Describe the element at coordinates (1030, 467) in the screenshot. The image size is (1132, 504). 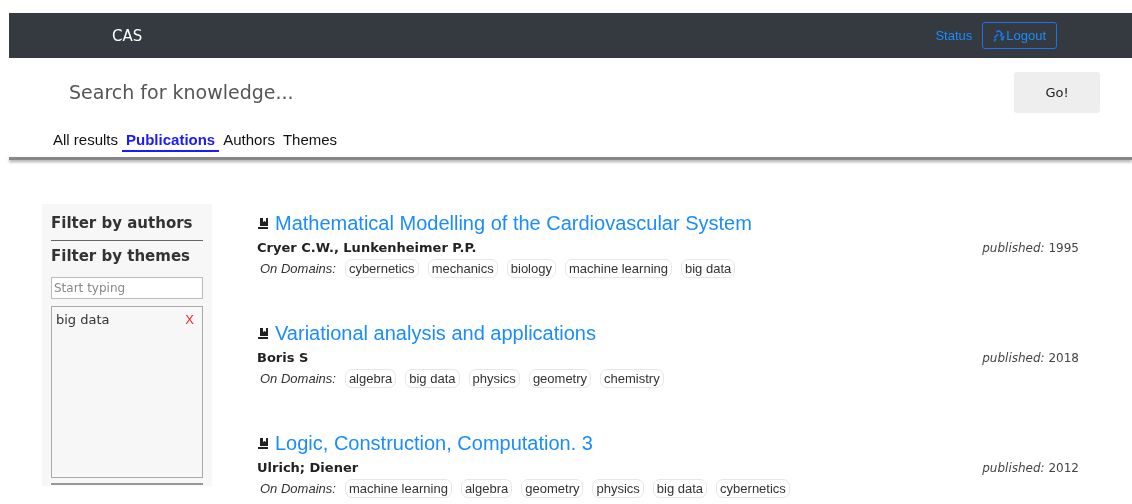
I see `publication-year: published: 2012` at that location.